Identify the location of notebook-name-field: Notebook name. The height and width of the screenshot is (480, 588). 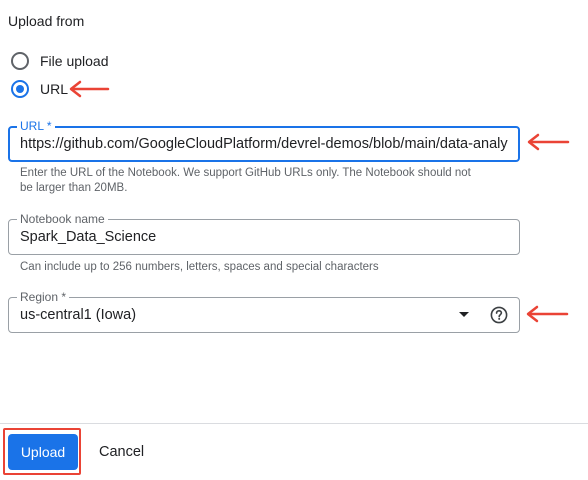
(264, 233).